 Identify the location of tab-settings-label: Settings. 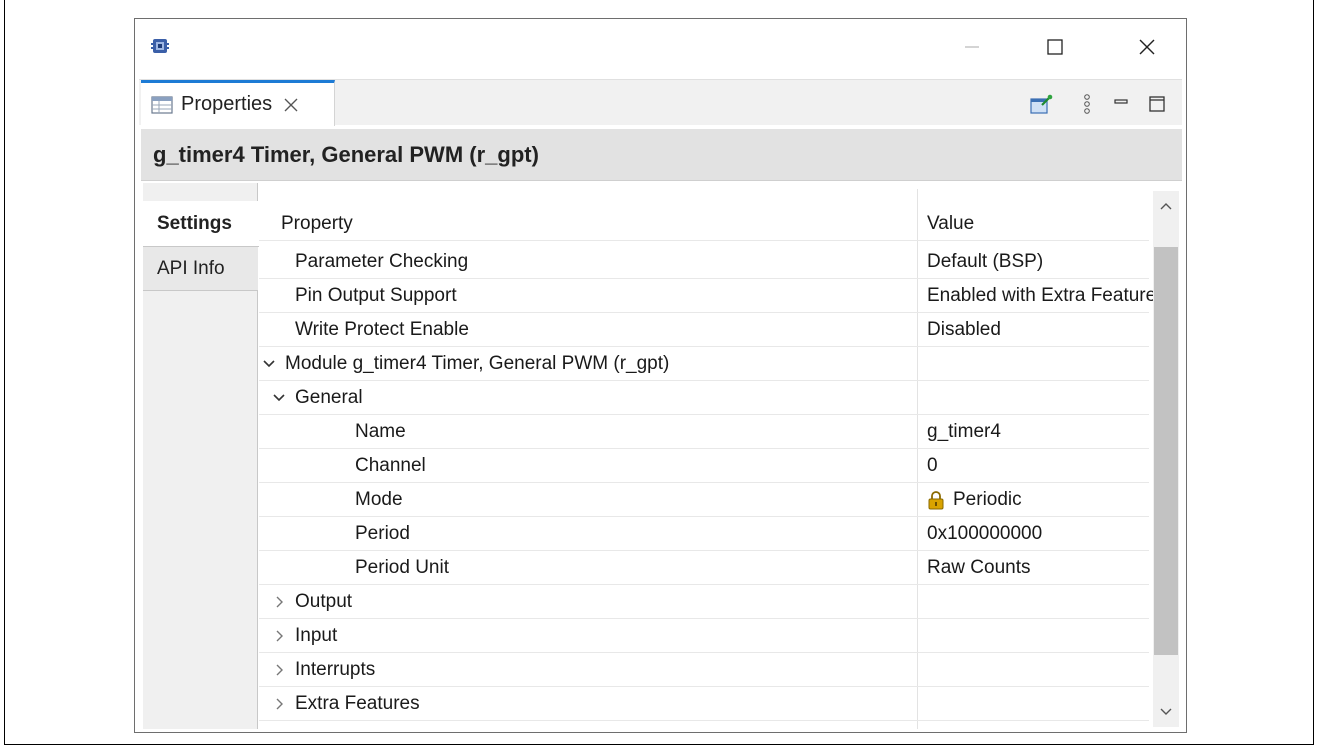
(194, 223).